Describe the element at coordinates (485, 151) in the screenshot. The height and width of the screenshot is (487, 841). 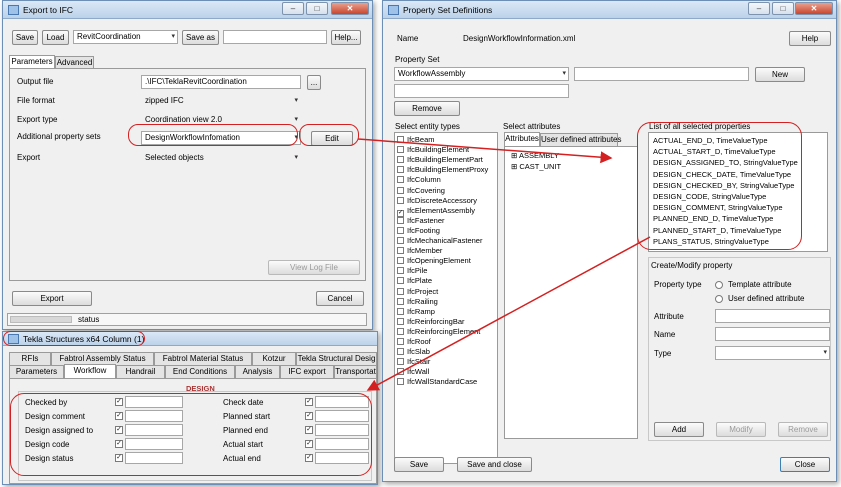
I see `arrow-edit-to-props` at that location.